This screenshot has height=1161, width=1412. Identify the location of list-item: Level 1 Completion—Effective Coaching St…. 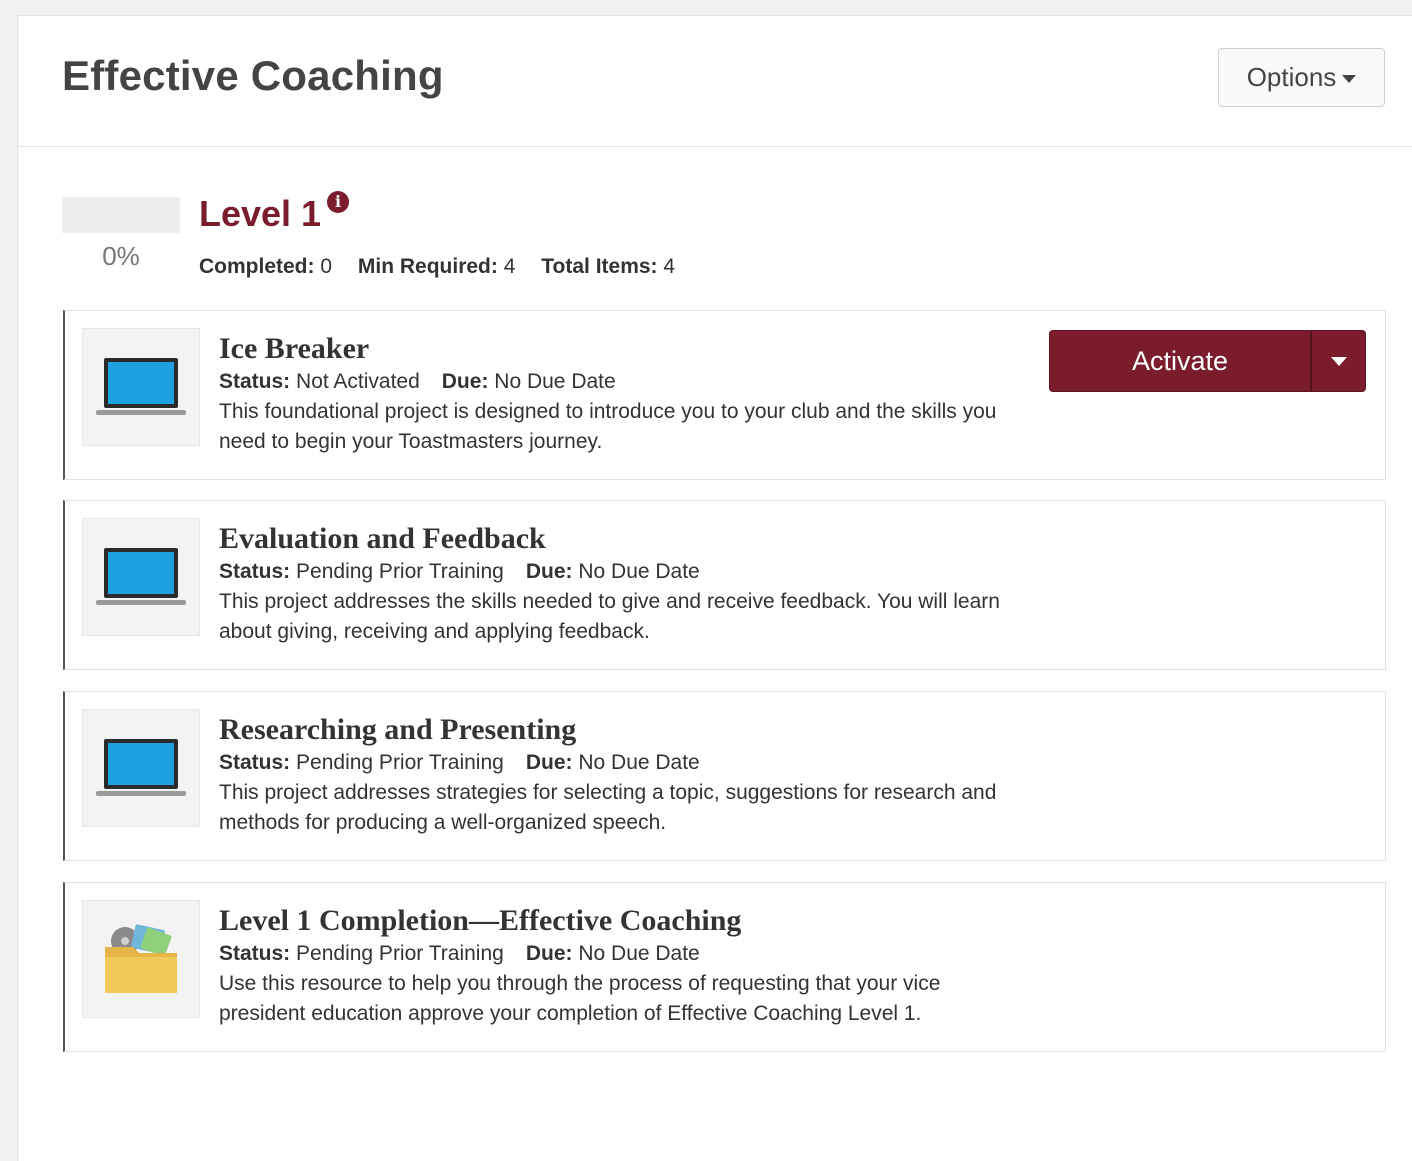
(724, 967).